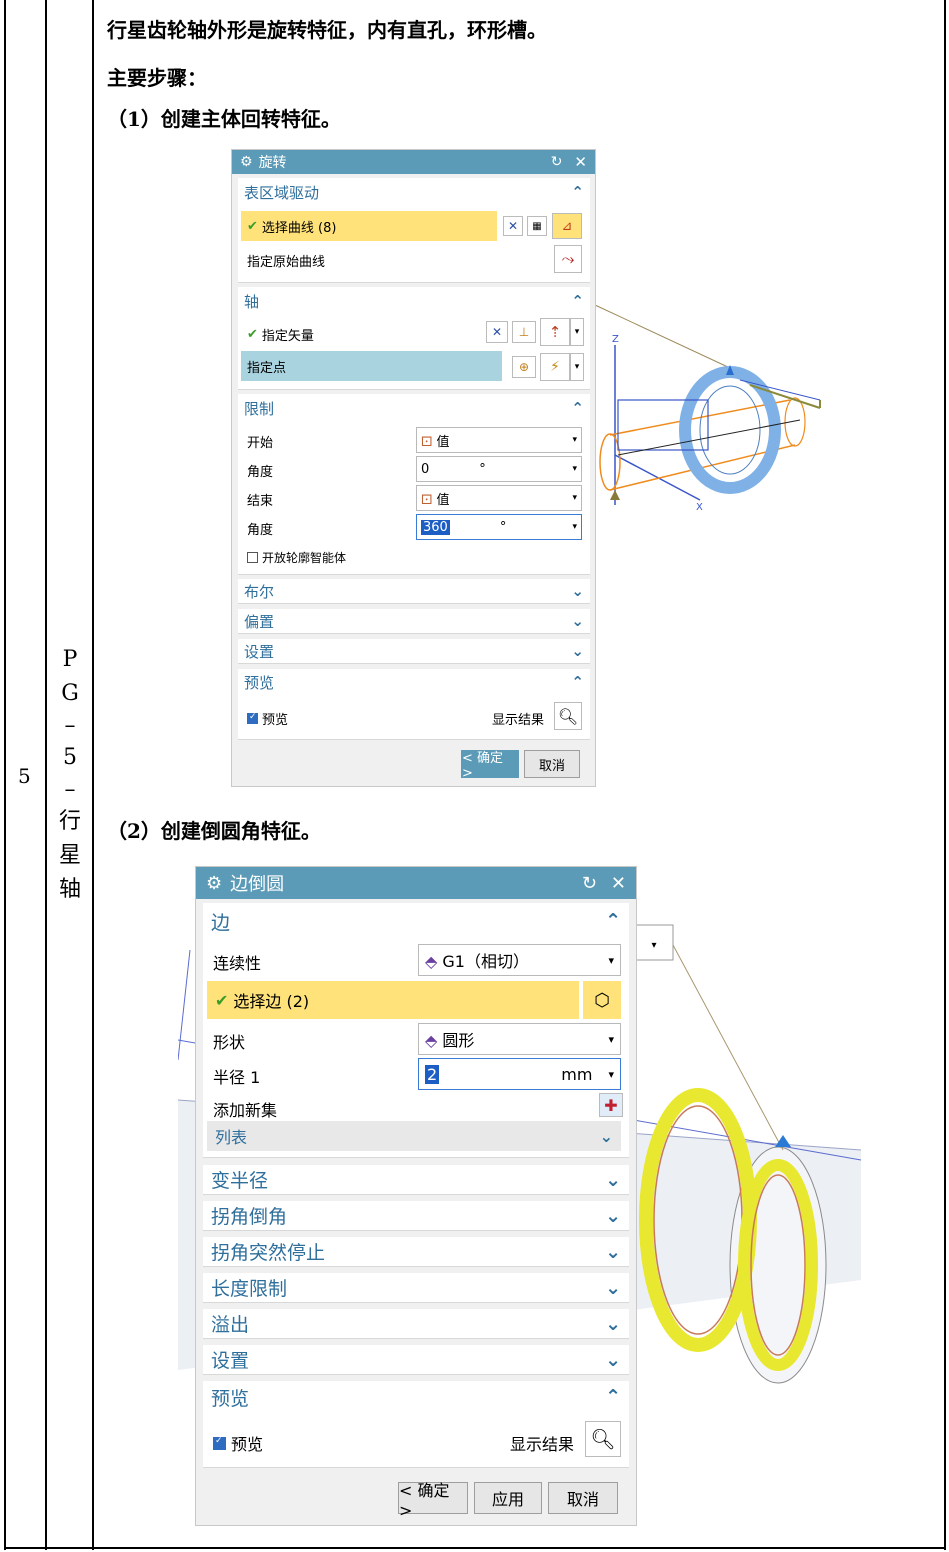  What do you see at coordinates (537, 226) in the screenshot?
I see `curve-filter-icon: ▦` at bounding box center [537, 226].